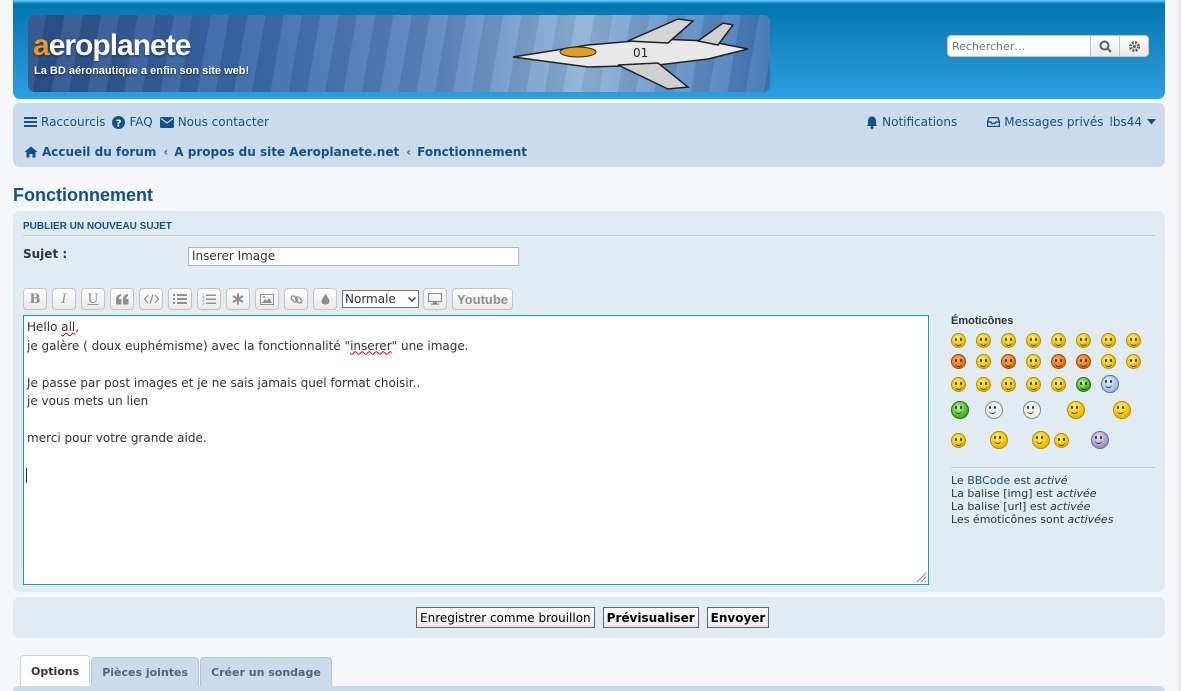 This screenshot has width=1181, height=691. I want to click on ordered-list-icon: 123, so click(209, 299).